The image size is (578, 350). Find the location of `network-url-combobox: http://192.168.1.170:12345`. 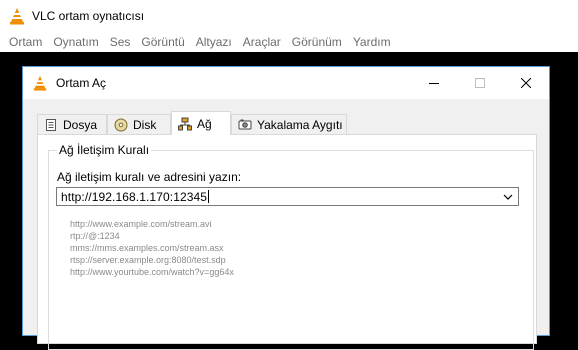

network-url-combobox: http://192.168.1.170:12345 is located at coordinates (287, 196).